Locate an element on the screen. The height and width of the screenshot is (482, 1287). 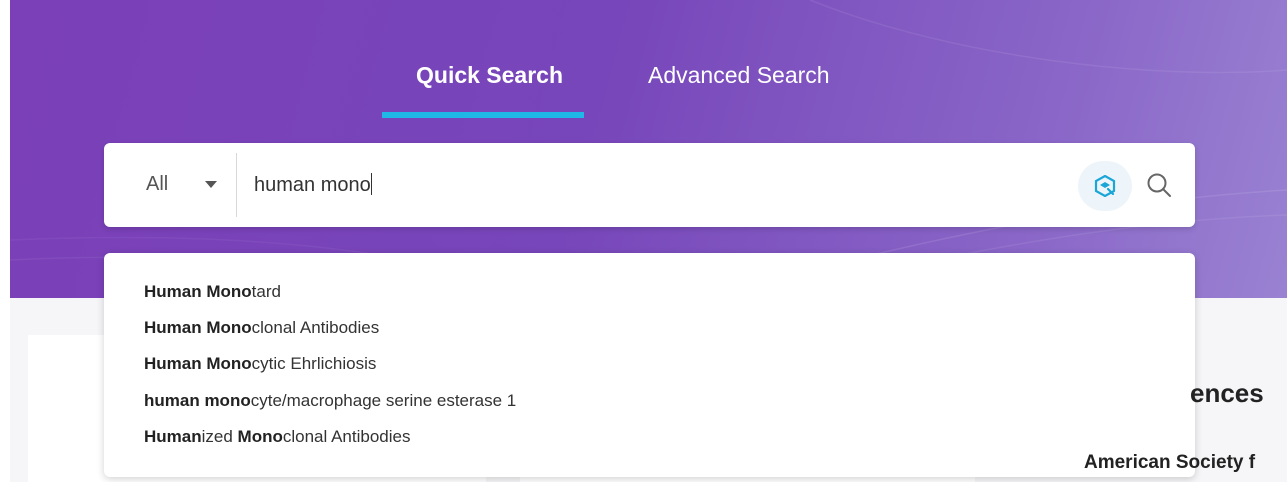
search-input: human mono is located at coordinates (313, 185).